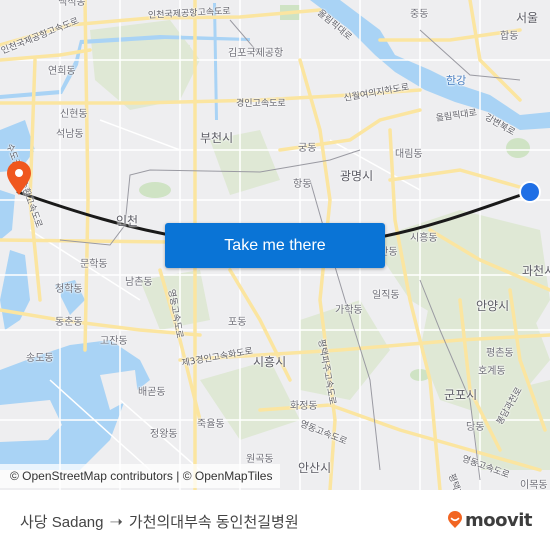 Image resolution: width=550 pixels, height=550 pixels. What do you see at coordinates (217, 138) in the screenshot?
I see `map-label-city: 부천시` at bounding box center [217, 138].